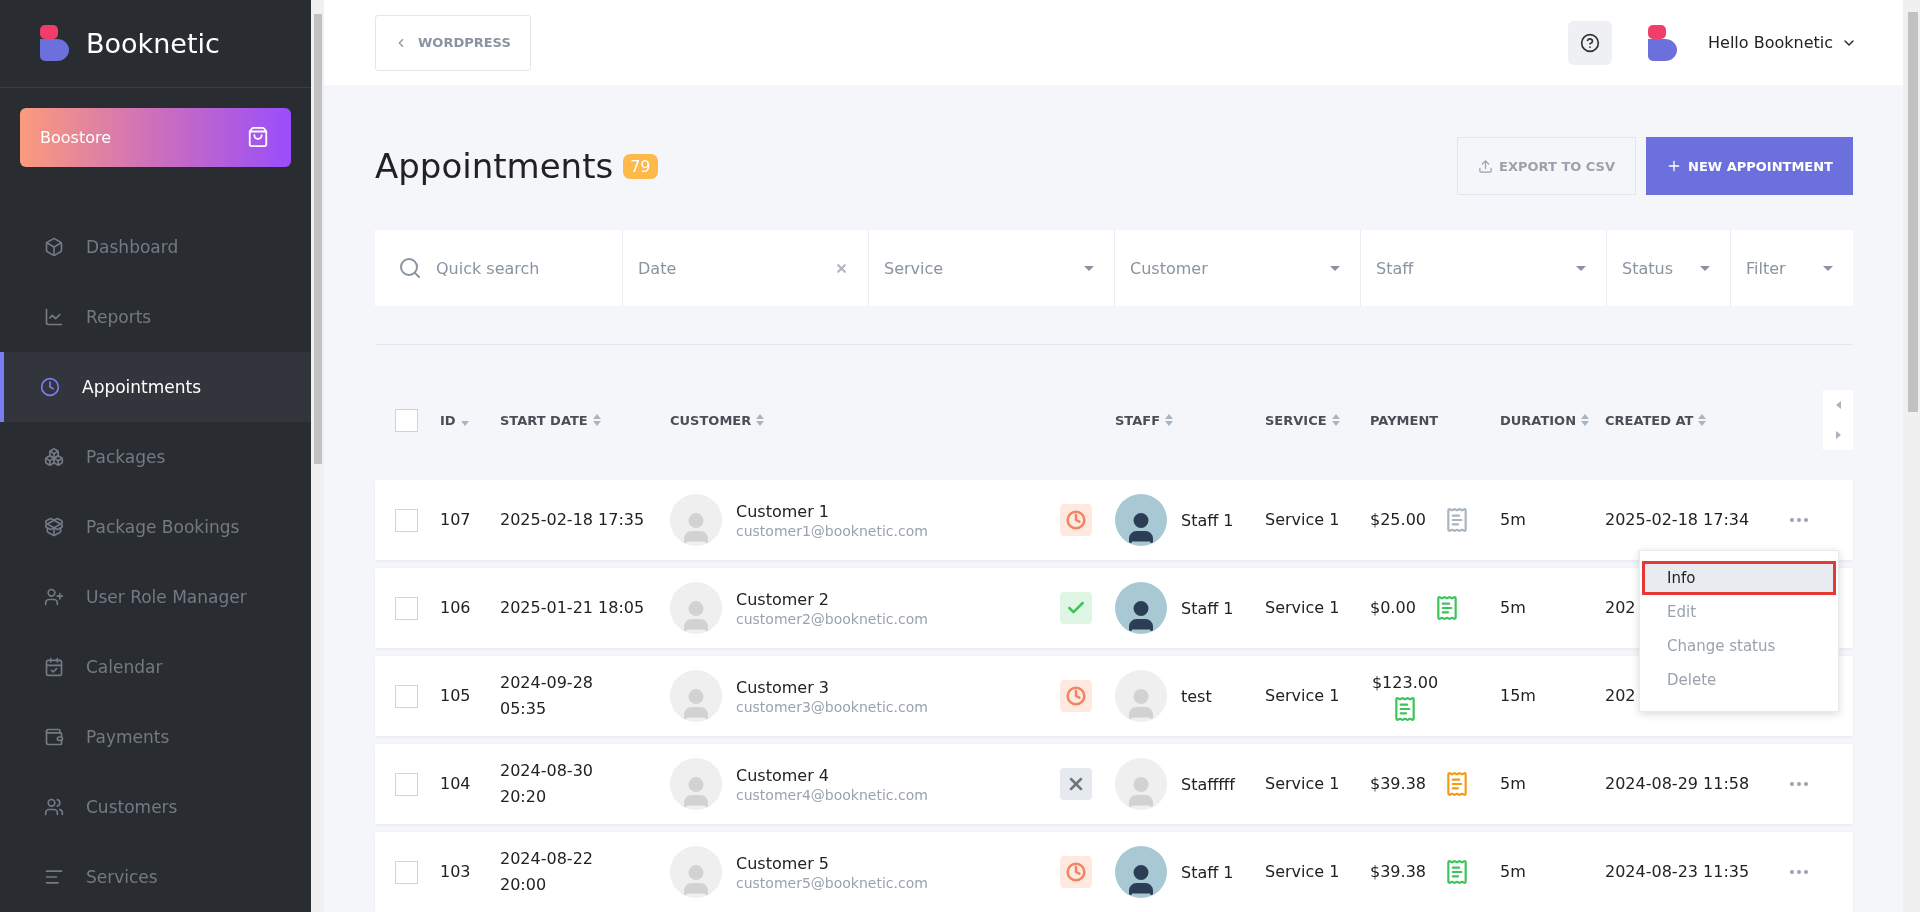 Image resolution: width=1920 pixels, height=912 pixels. Describe the element at coordinates (54, 807) in the screenshot. I see `users-icon` at that location.